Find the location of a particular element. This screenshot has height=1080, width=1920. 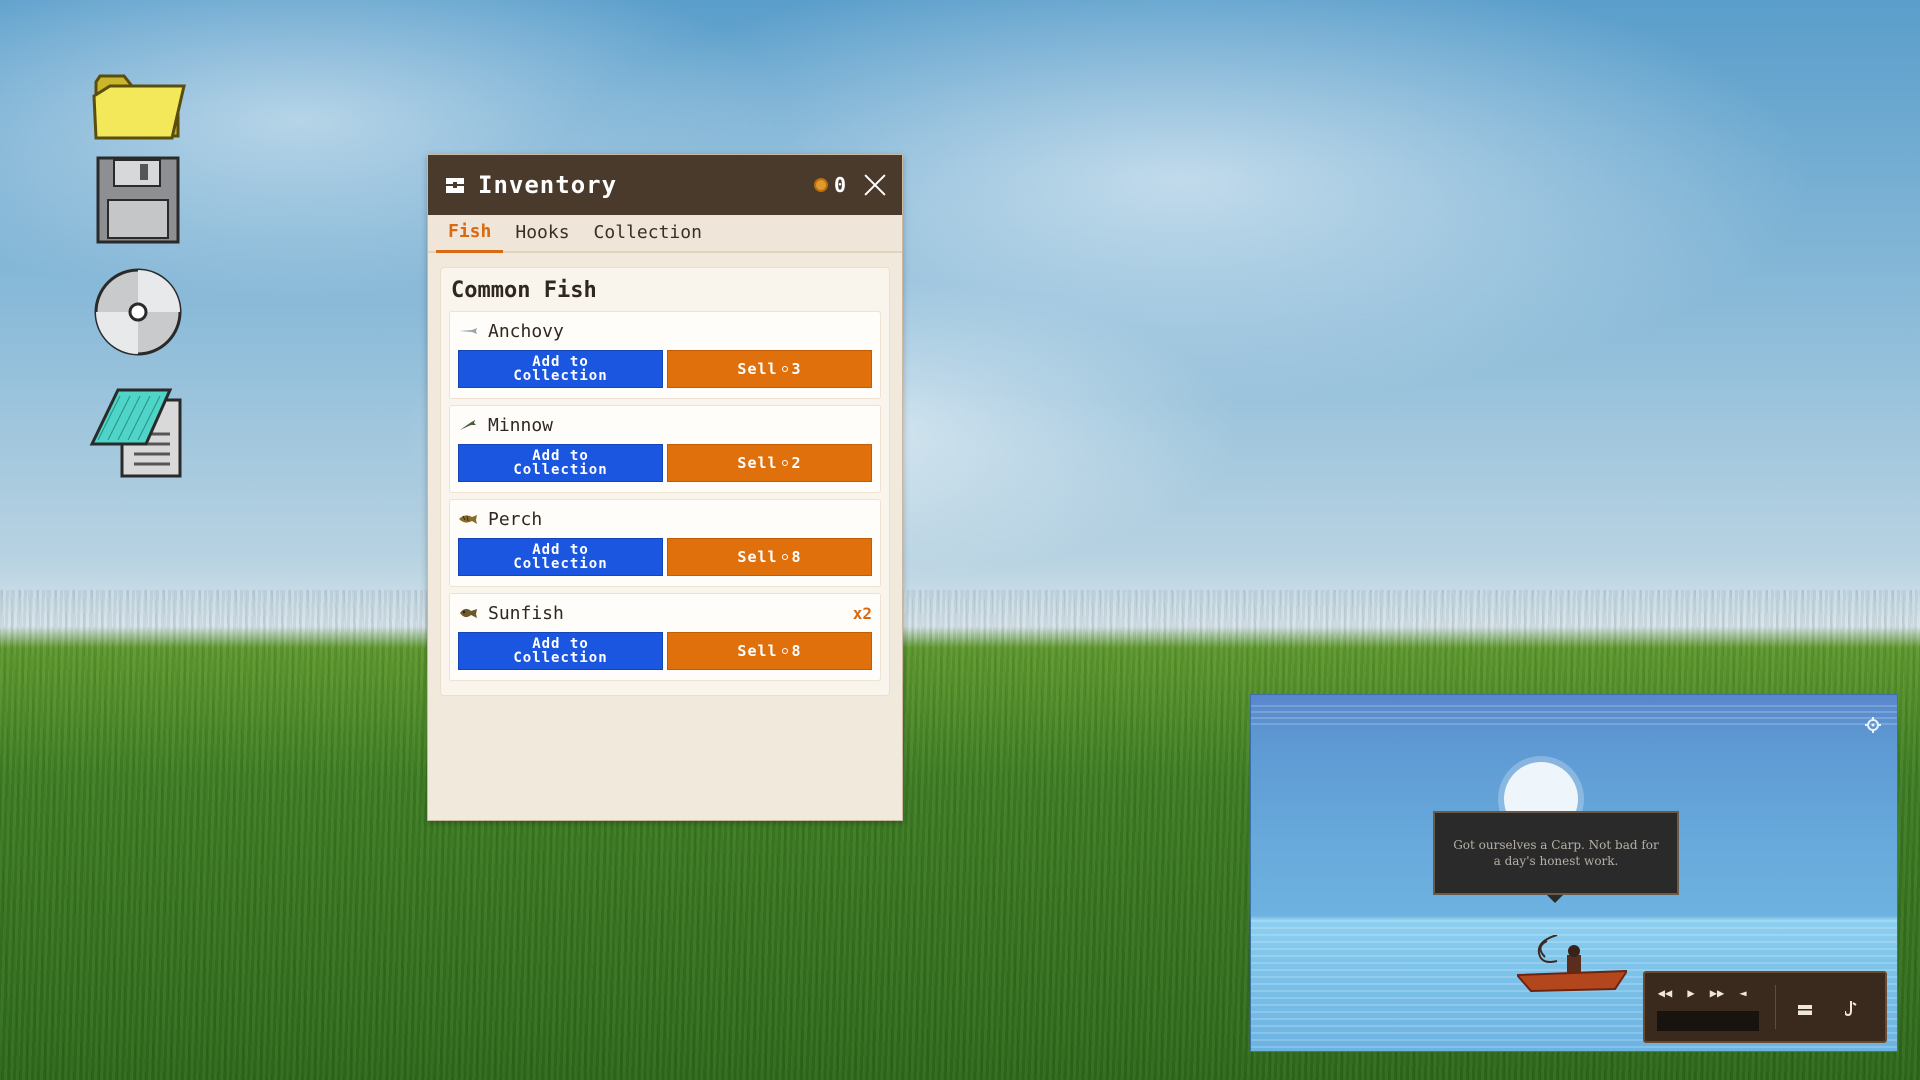

fish-name: Perch is located at coordinates (515, 519).